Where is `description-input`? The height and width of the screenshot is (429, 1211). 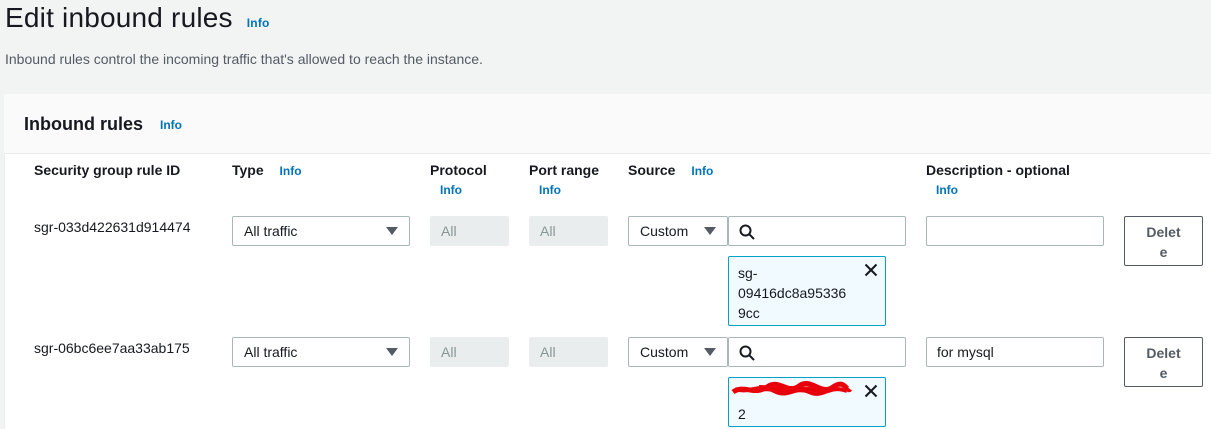 description-input is located at coordinates (1015, 231).